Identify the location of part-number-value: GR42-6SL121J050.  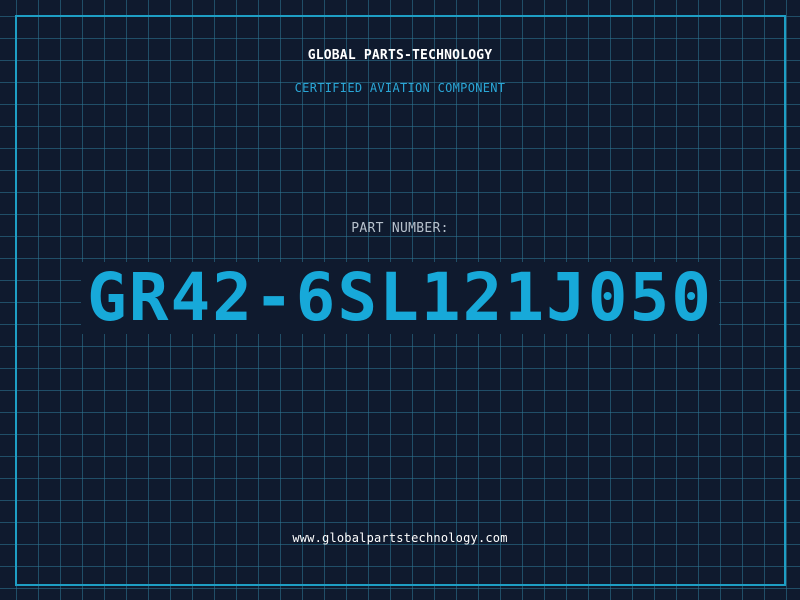
(400, 298).